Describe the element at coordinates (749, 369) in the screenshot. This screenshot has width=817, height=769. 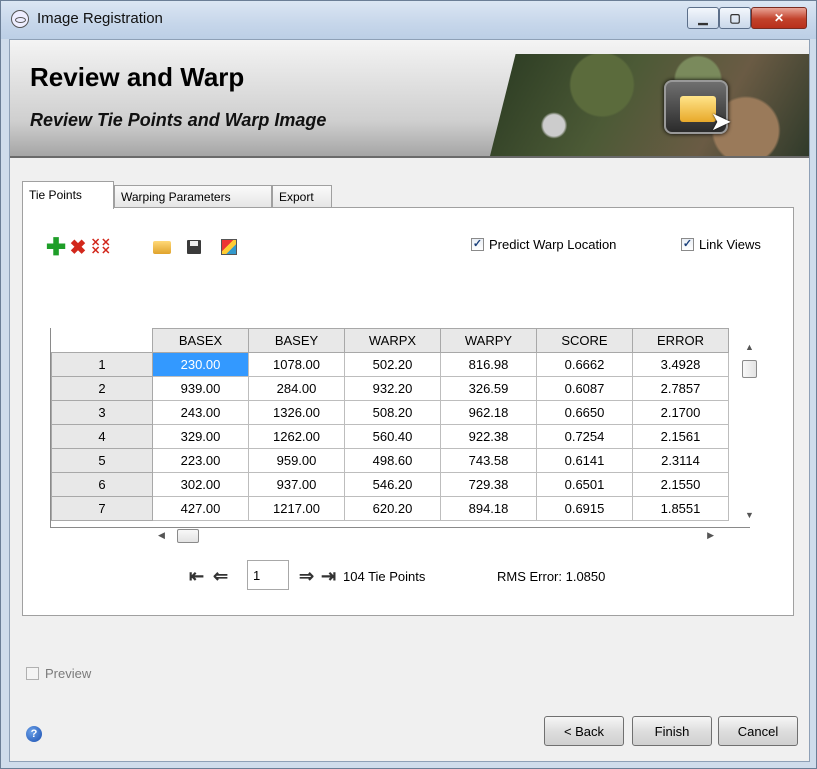
I see `vertical-scroll-thumb` at that location.